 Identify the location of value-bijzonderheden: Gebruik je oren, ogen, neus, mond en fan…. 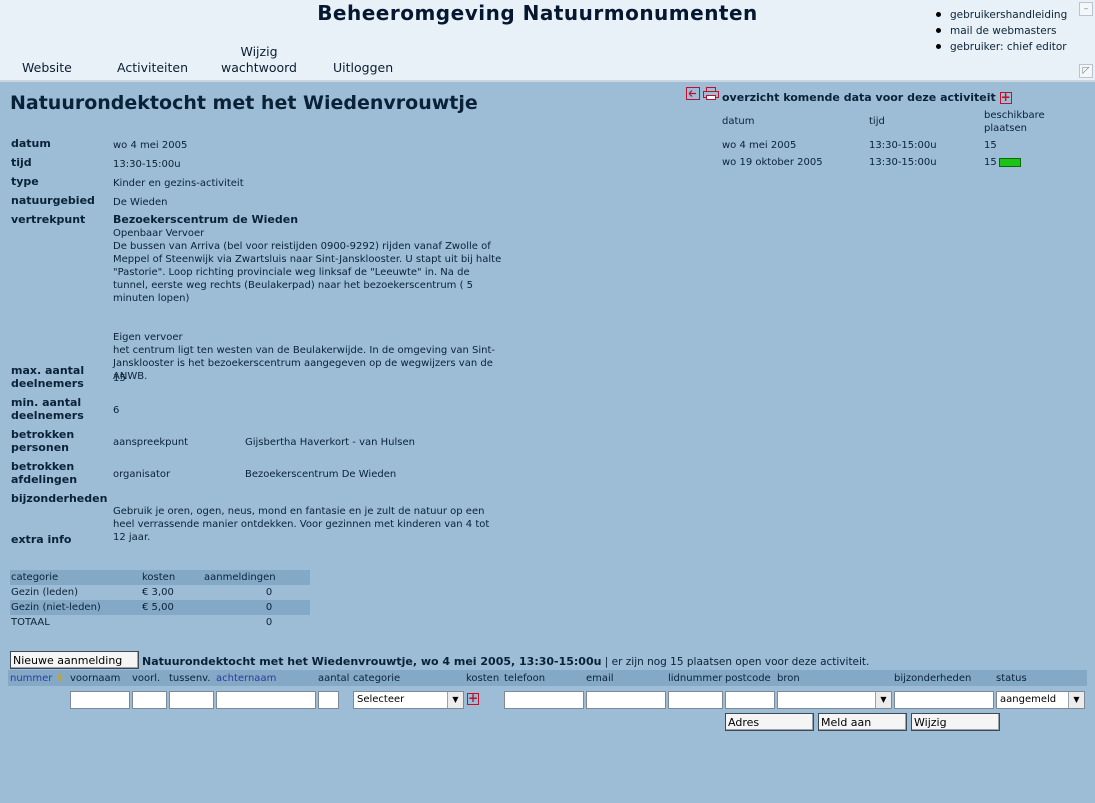
(301, 524).